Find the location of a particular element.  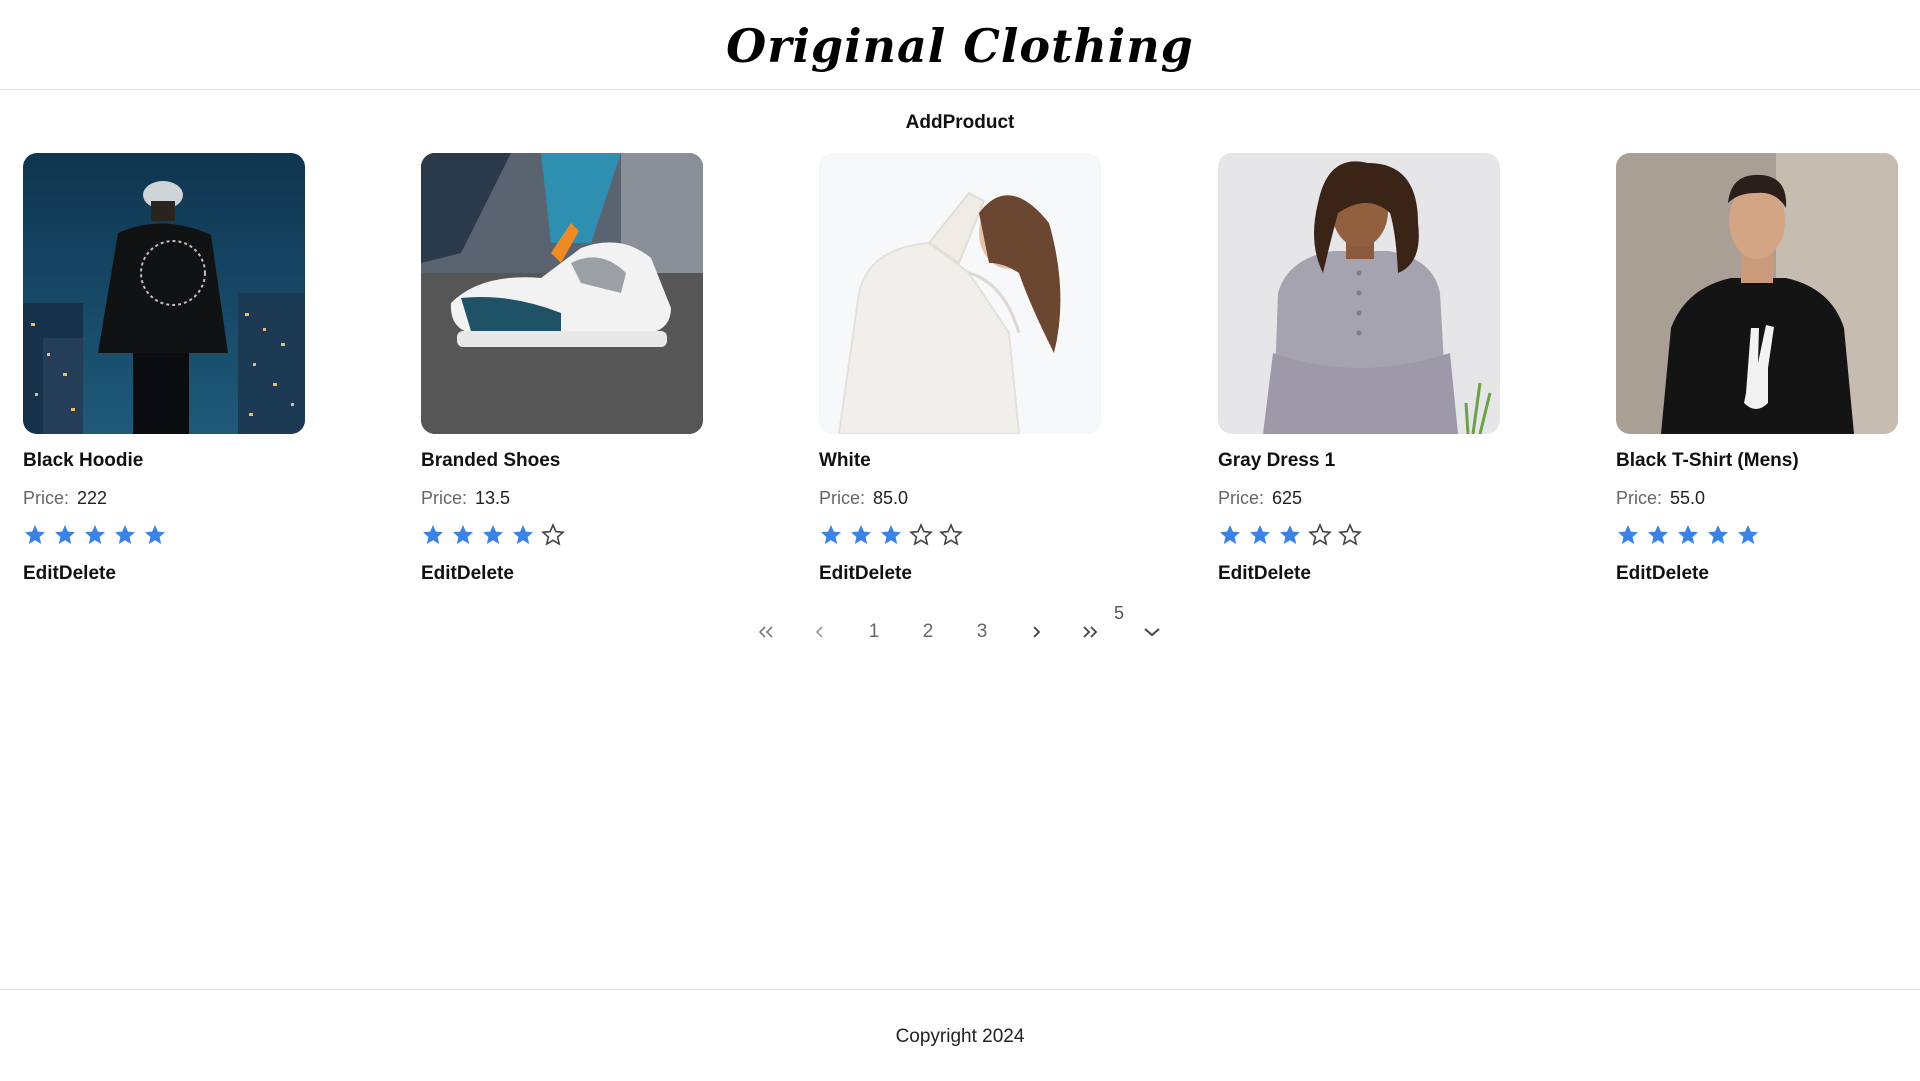

product-price: 85.0 is located at coordinates (891, 498).